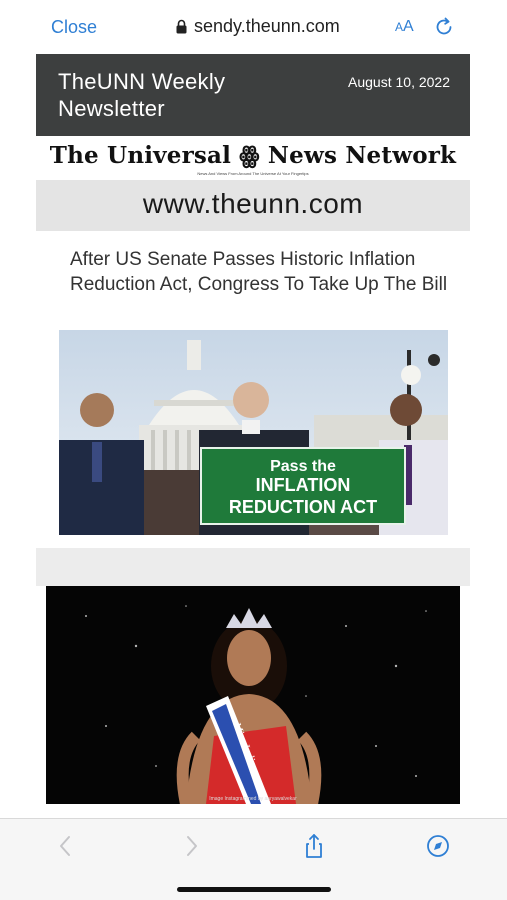 The width and height of the screenshot is (507, 900). Describe the element at coordinates (253, 859) in the screenshot. I see `browser-toolbar` at that location.